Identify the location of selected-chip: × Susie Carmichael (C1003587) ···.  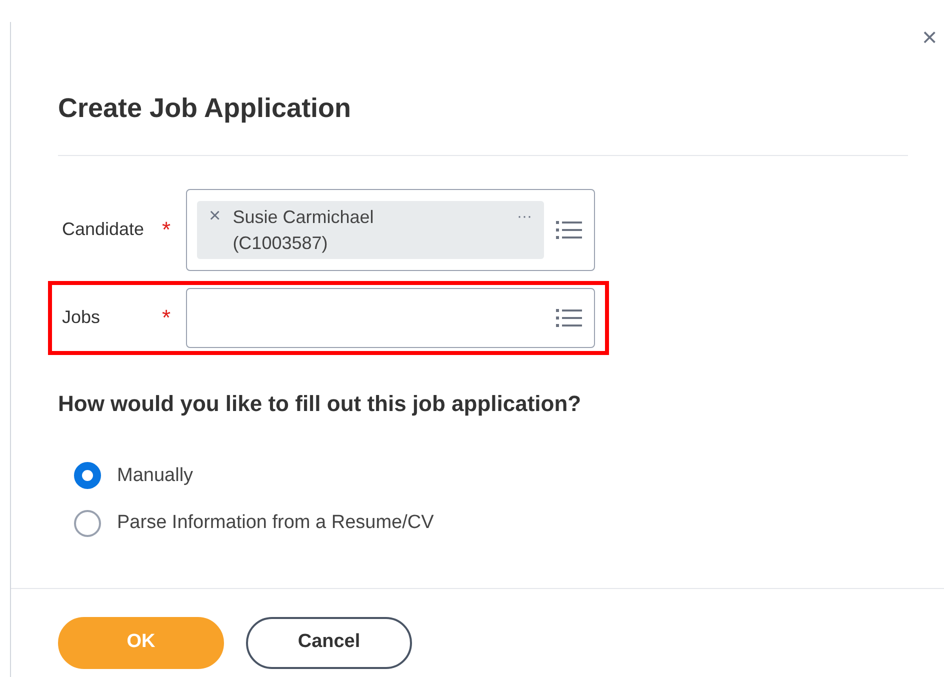
(370, 229).